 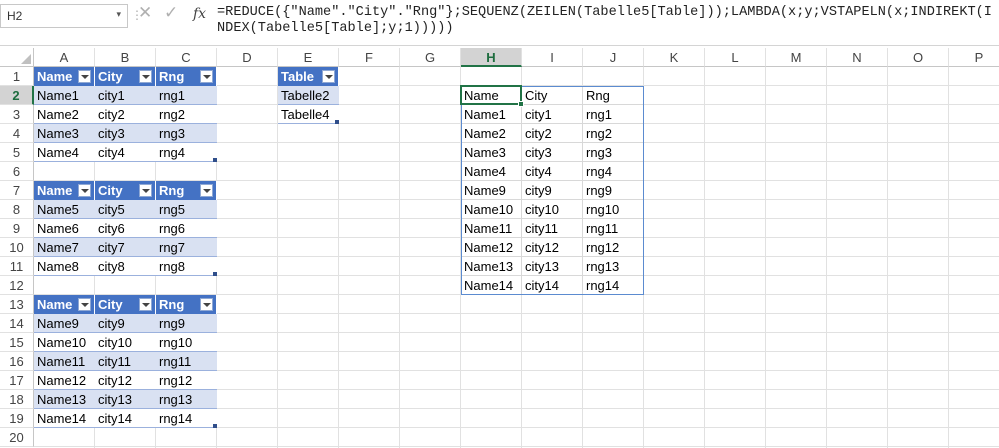 What do you see at coordinates (186, 266) in the screenshot?
I see `table-cell: rng8` at bounding box center [186, 266].